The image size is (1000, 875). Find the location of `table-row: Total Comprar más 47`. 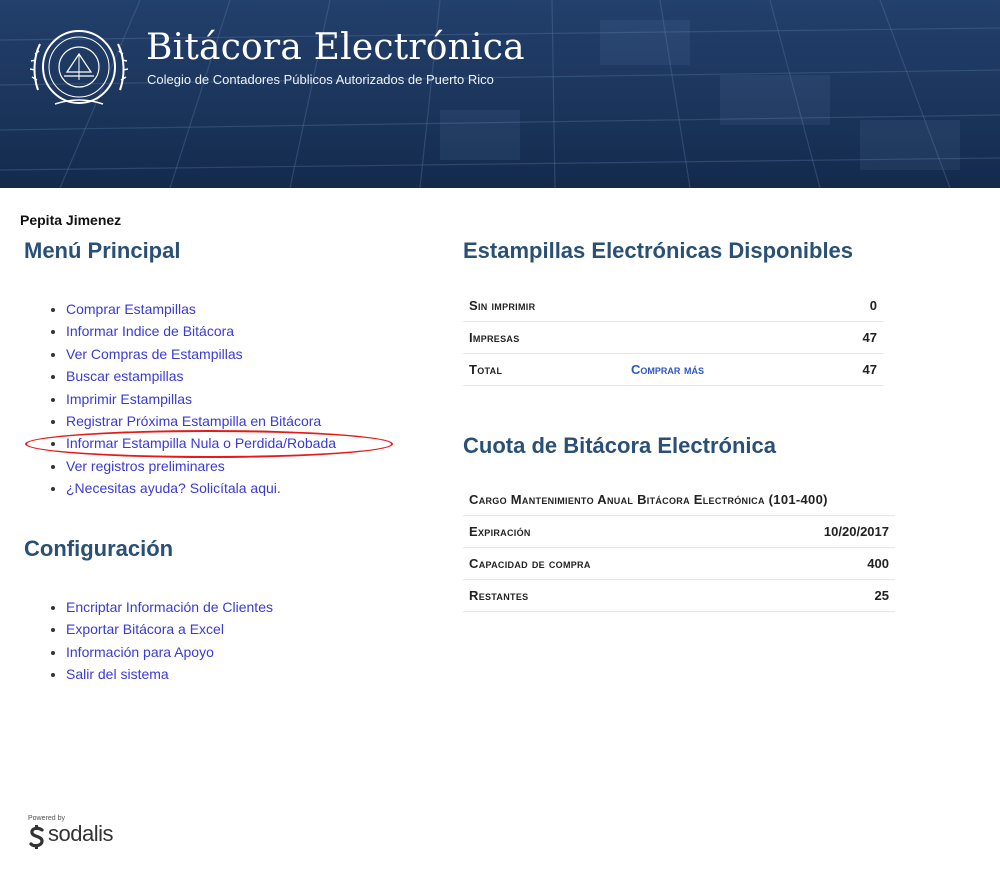

table-row: Total Comprar más 47 is located at coordinates (673, 369).